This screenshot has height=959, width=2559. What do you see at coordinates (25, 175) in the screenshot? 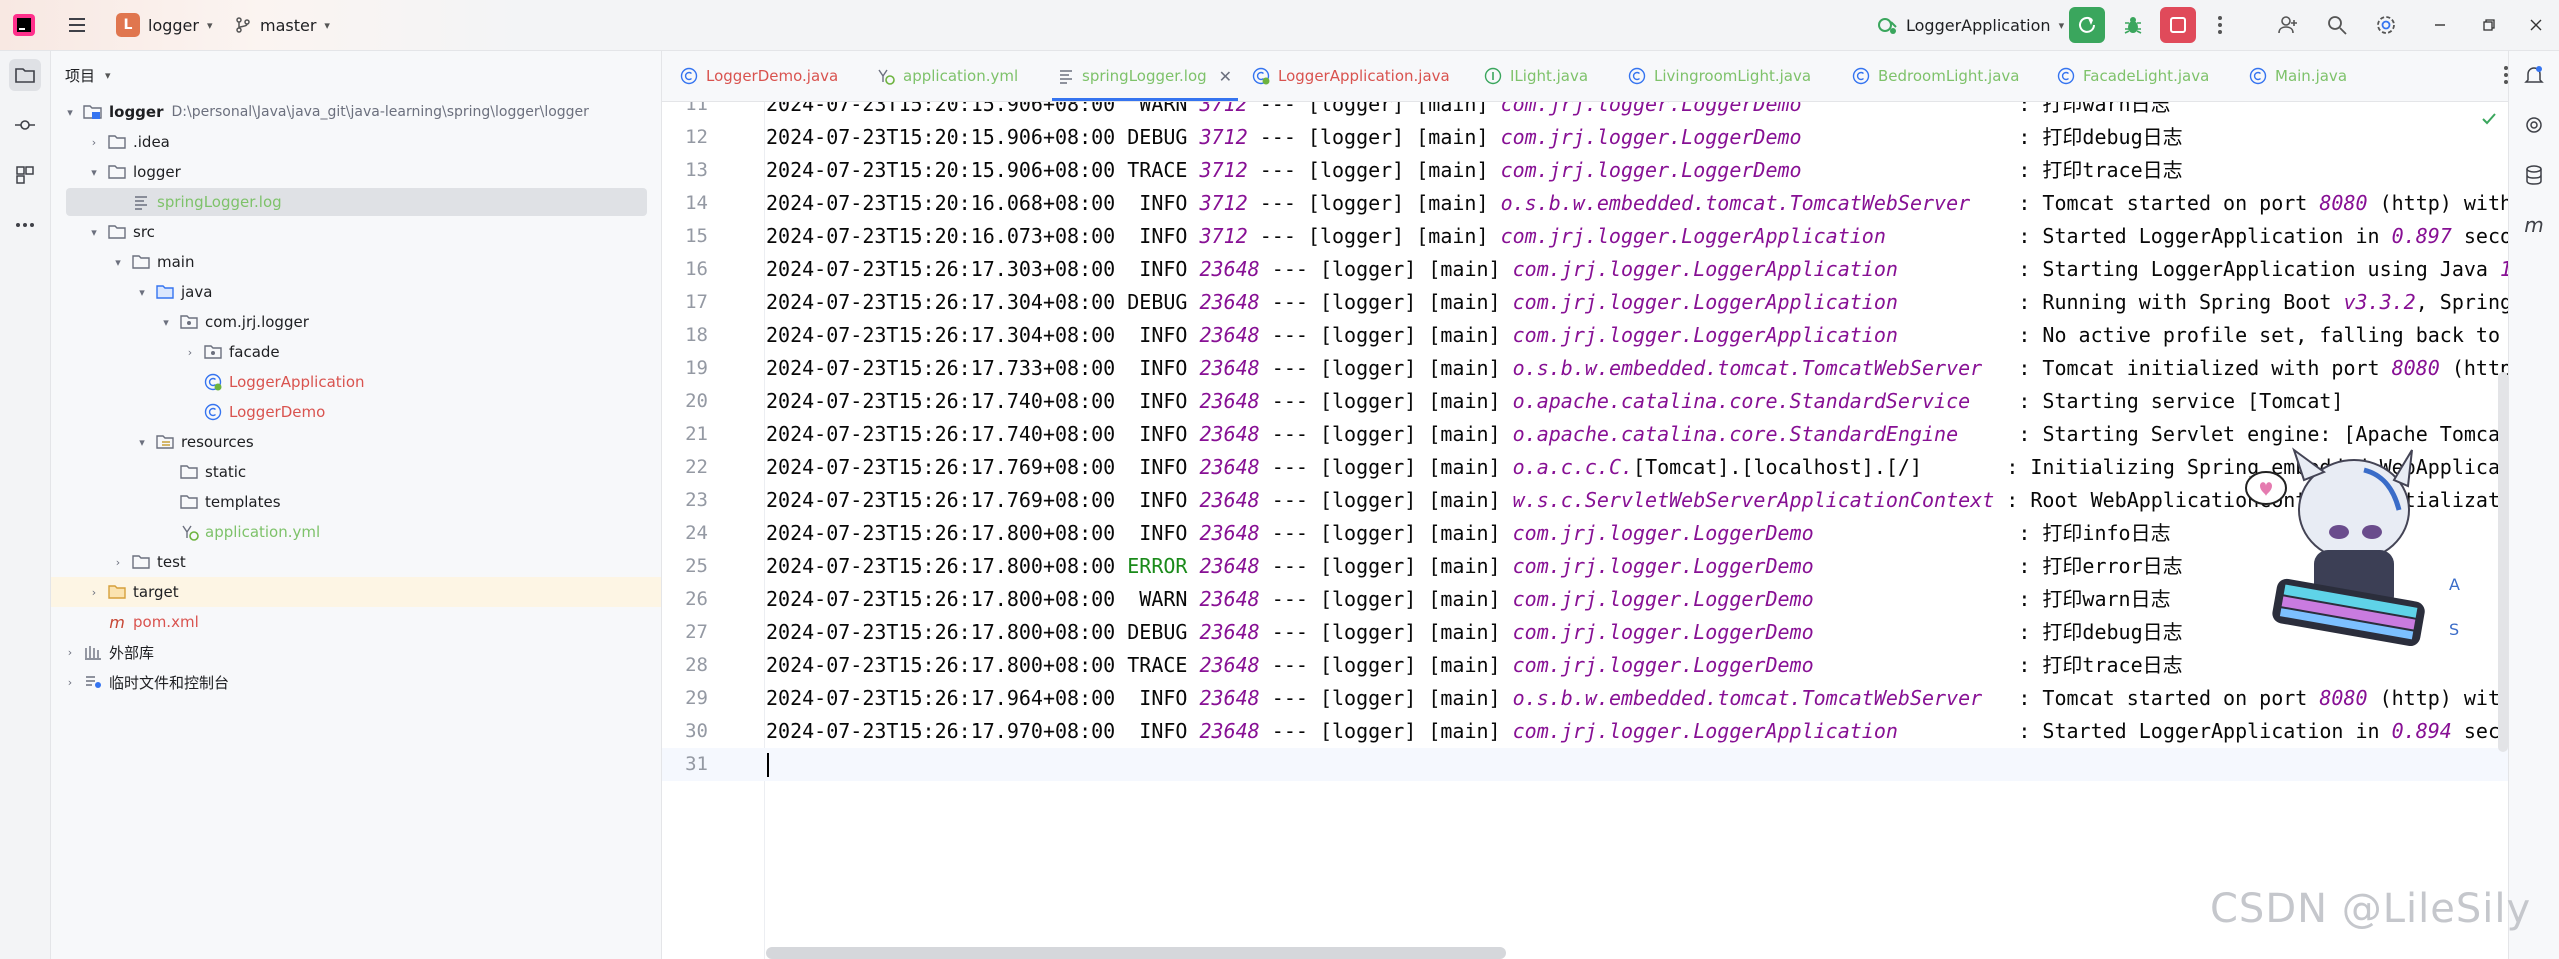
I see `structure-tool-button` at bounding box center [25, 175].